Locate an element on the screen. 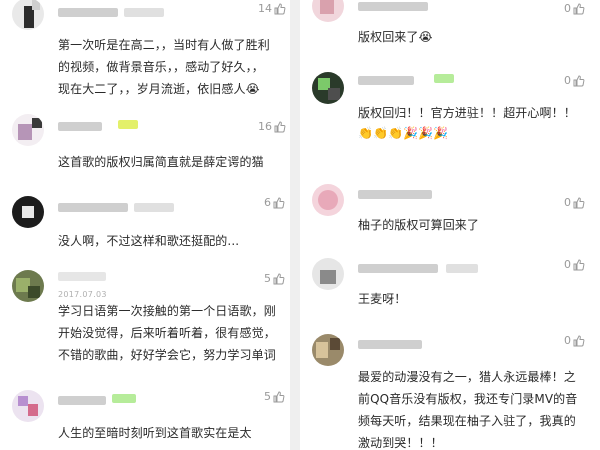 Image resolution: width=600 pixels, height=450 pixels. comment-text: 这首歌的版权归属简直就是薛定谔的猫 is located at coordinates (161, 162).